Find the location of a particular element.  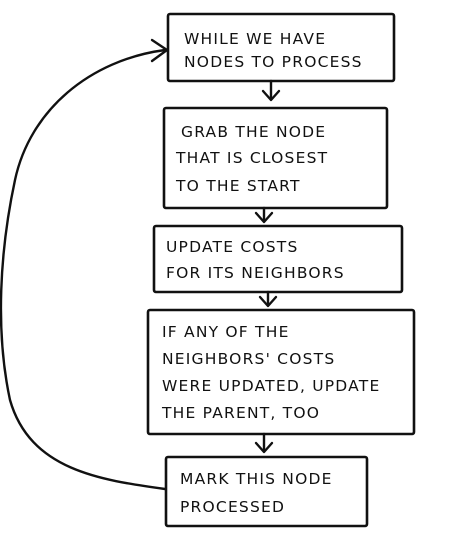

step-3-line-1: UPDATE COSTS is located at coordinates (232, 247).